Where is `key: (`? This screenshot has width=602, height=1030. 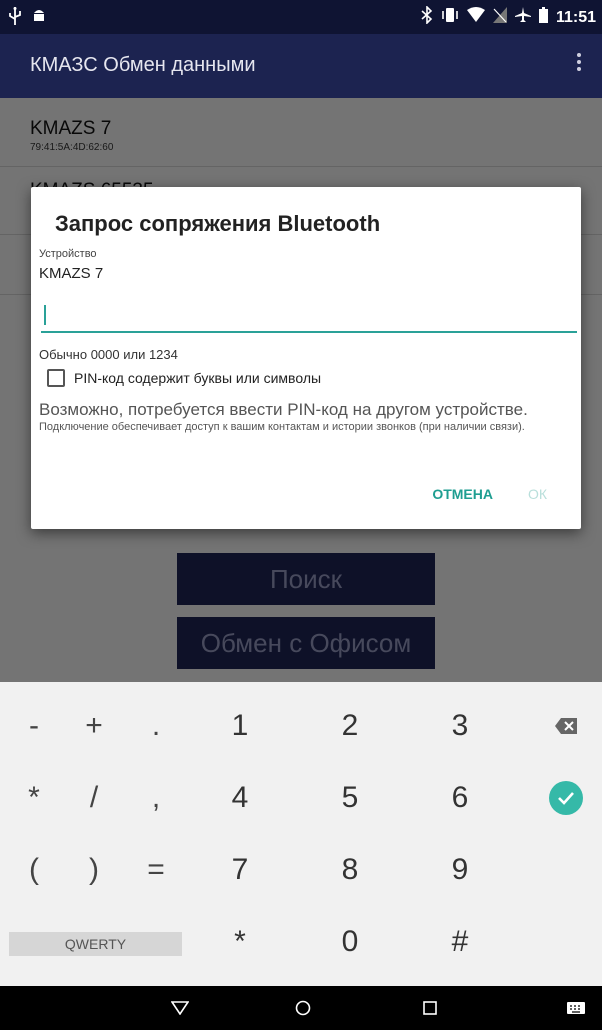 key: ( is located at coordinates (34, 870).